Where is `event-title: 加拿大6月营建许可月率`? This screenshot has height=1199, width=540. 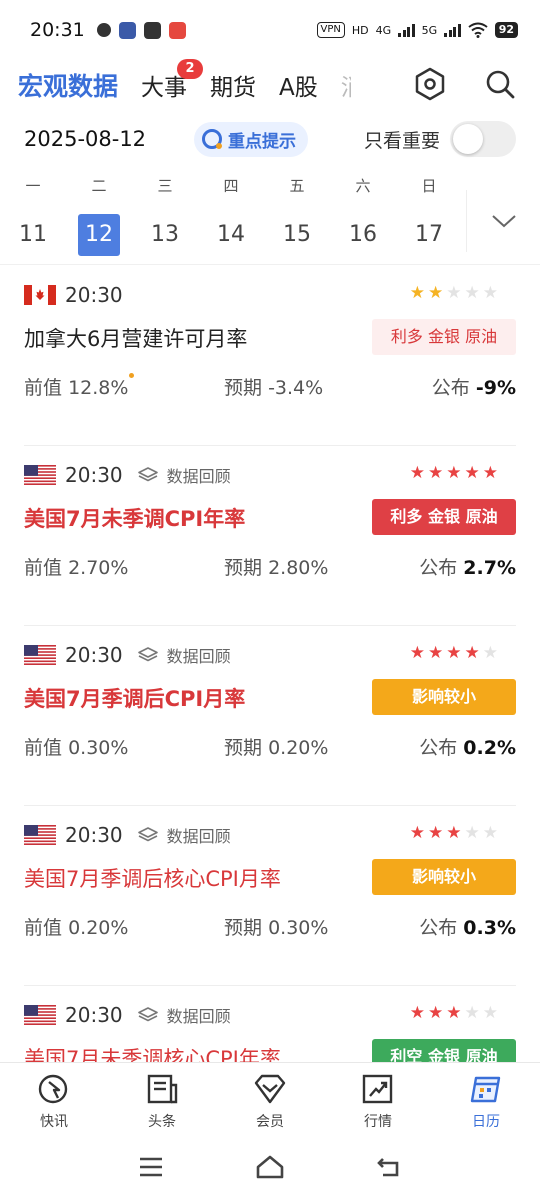 event-title: 加拿大6月营建许可月率 is located at coordinates (135, 338).